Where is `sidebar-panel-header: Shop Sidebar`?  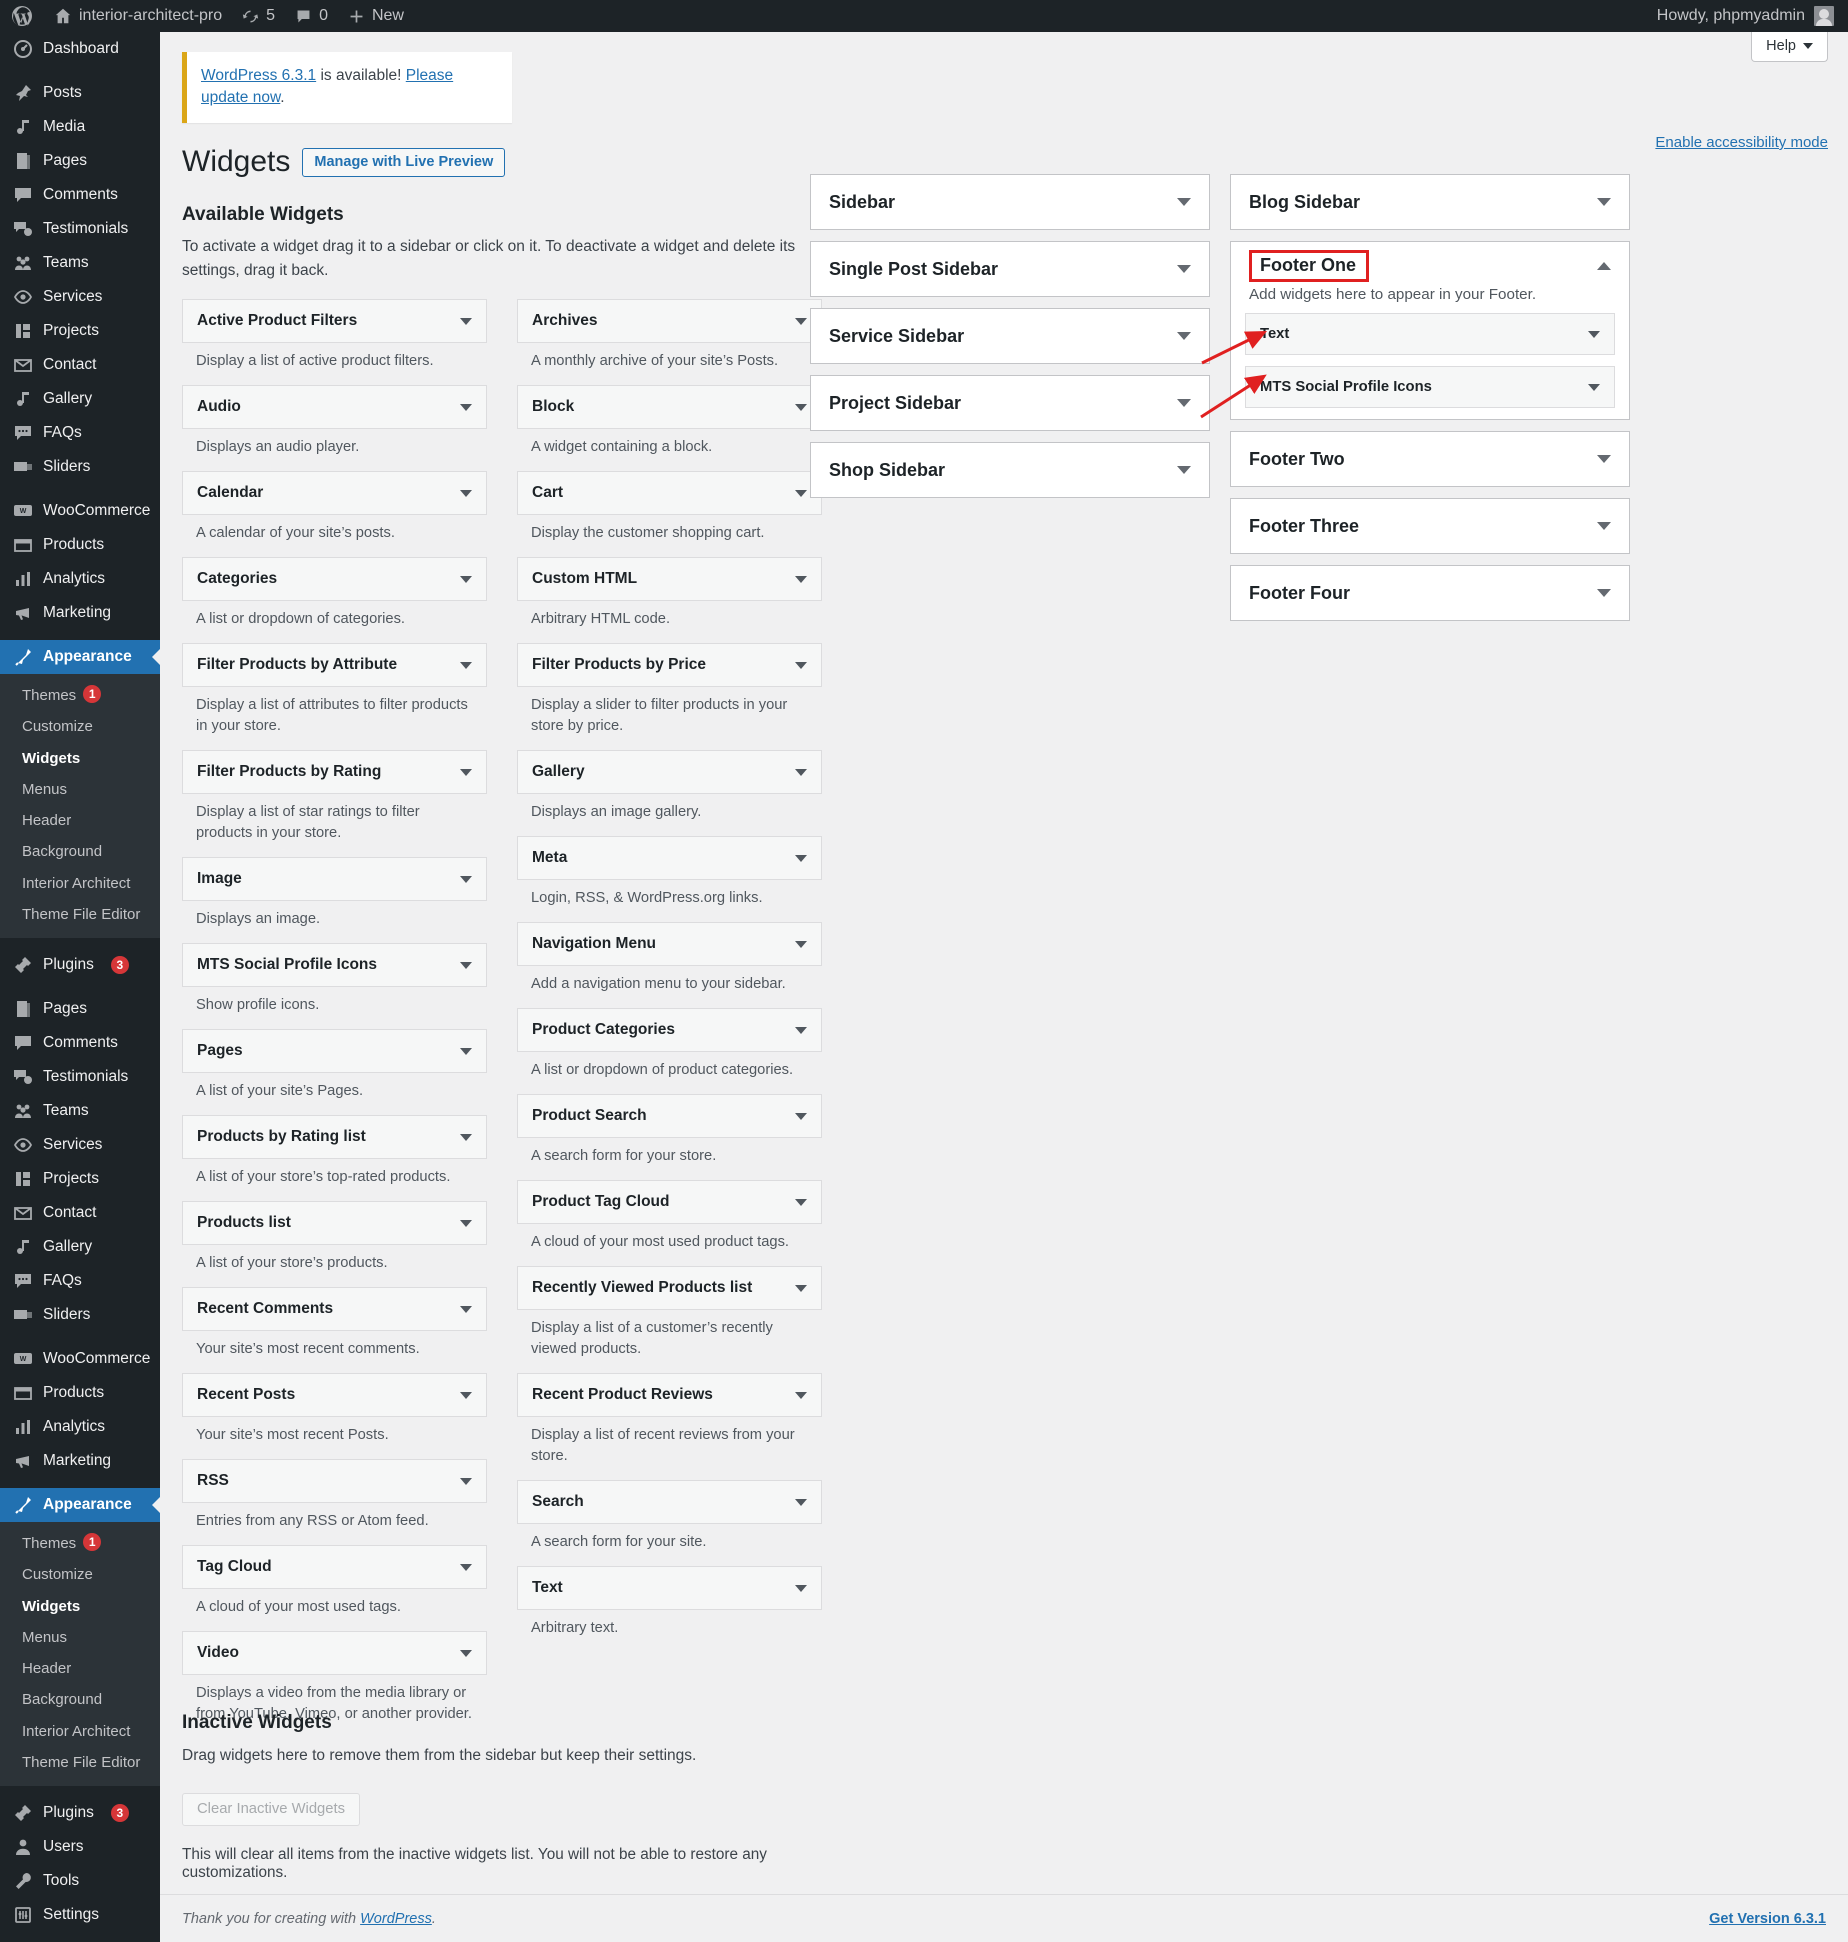 sidebar-panel-header: Shop Sidebar is located at coordinates (1010, 470).